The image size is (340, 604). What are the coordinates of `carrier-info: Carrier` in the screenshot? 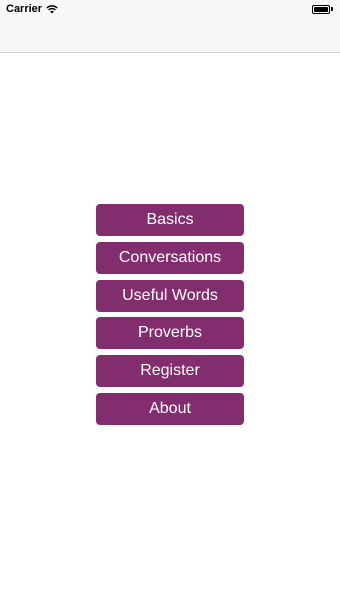 It's located at (32, 9).